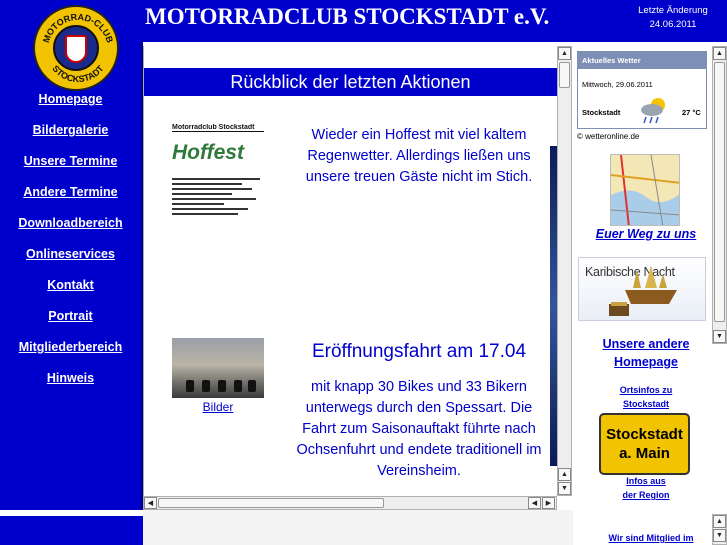 This screenshot has width=727, height=545. I want to click on content-vscrollbar: ▲ ▲ ▼, so click(564, 271).